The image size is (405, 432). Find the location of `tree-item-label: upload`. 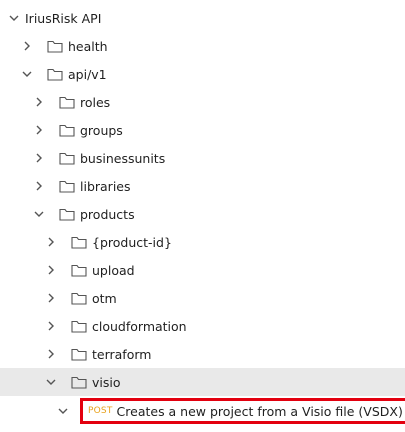

tree-item-label: upload is located at coordinates (113, 270).